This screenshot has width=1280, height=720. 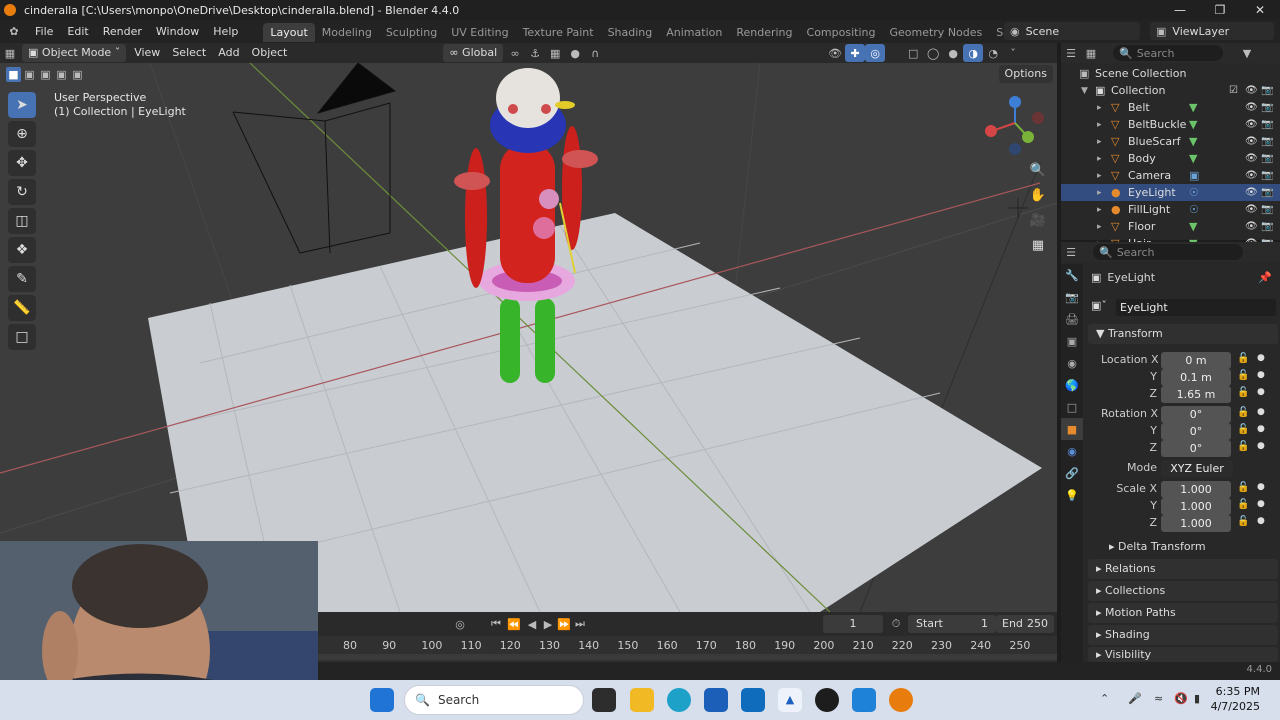 I want to click on outliner-item-body: ▸ ▽ Body ▼ 👁 📷, so click(x=1170, y=158).